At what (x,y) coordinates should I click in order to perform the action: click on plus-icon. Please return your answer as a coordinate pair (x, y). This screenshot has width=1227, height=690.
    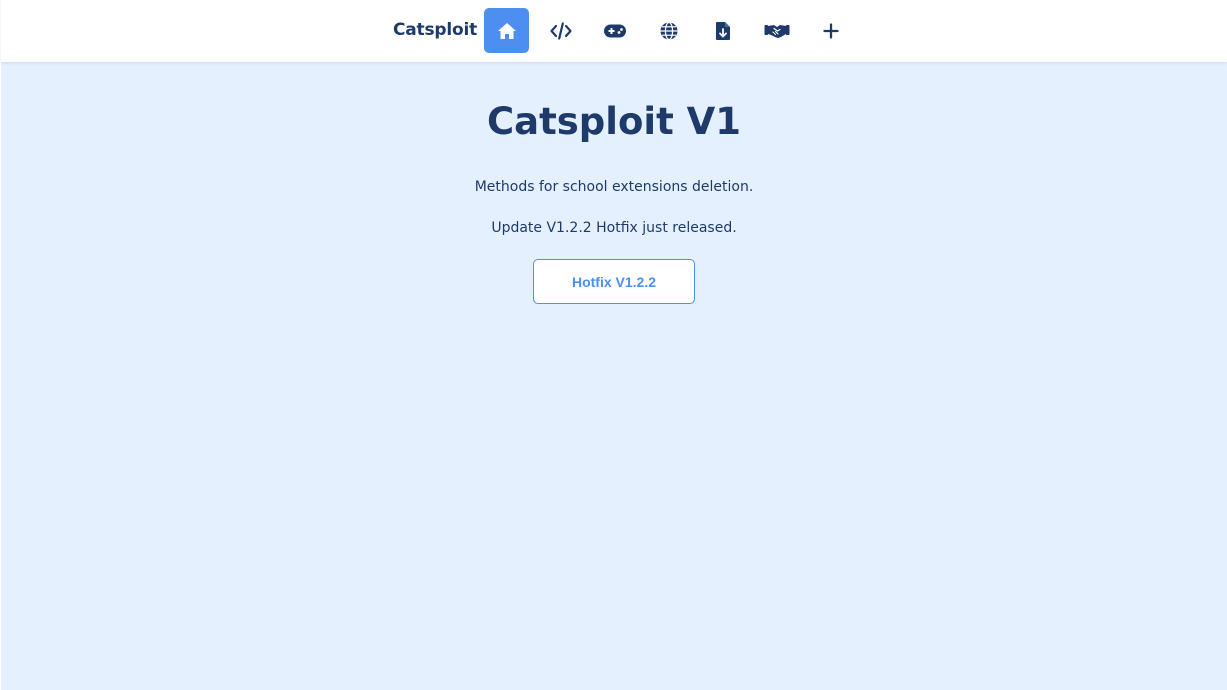
    Looking at the image, I should click on (830, 30).